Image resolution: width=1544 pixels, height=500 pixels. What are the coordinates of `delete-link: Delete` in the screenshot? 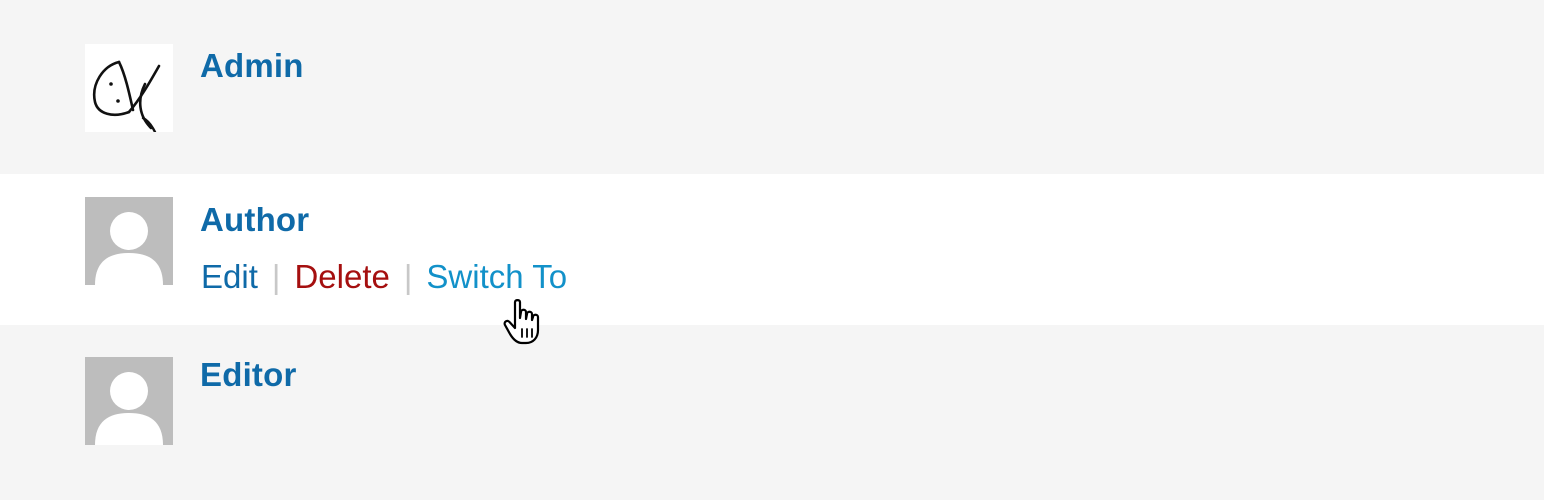 It's located at (341, 276).